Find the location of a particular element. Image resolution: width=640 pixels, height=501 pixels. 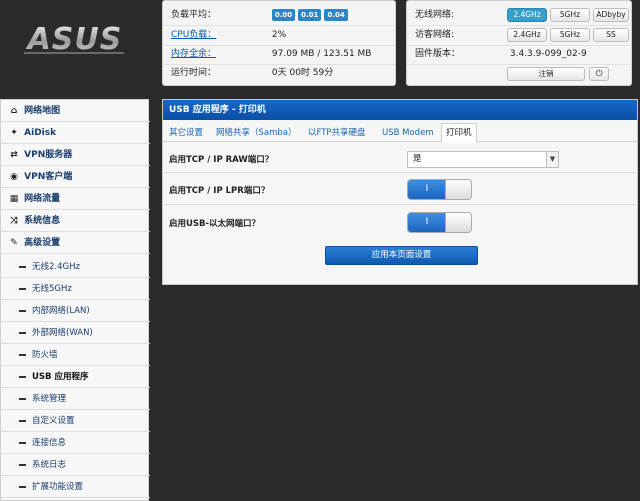

cpu-row: CPU负载： 2% is located at coordinates (228, 35).